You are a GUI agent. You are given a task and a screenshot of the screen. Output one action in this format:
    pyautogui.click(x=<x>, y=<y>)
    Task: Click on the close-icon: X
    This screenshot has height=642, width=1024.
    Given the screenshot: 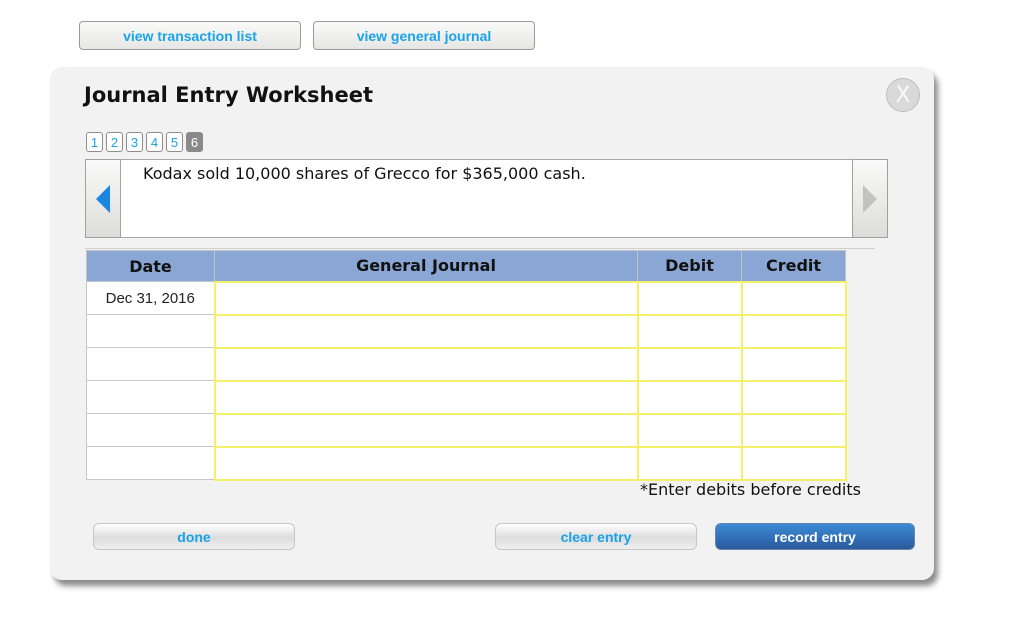 What is the action you would take?
    pyautogui.click(x=903, y=95)
    